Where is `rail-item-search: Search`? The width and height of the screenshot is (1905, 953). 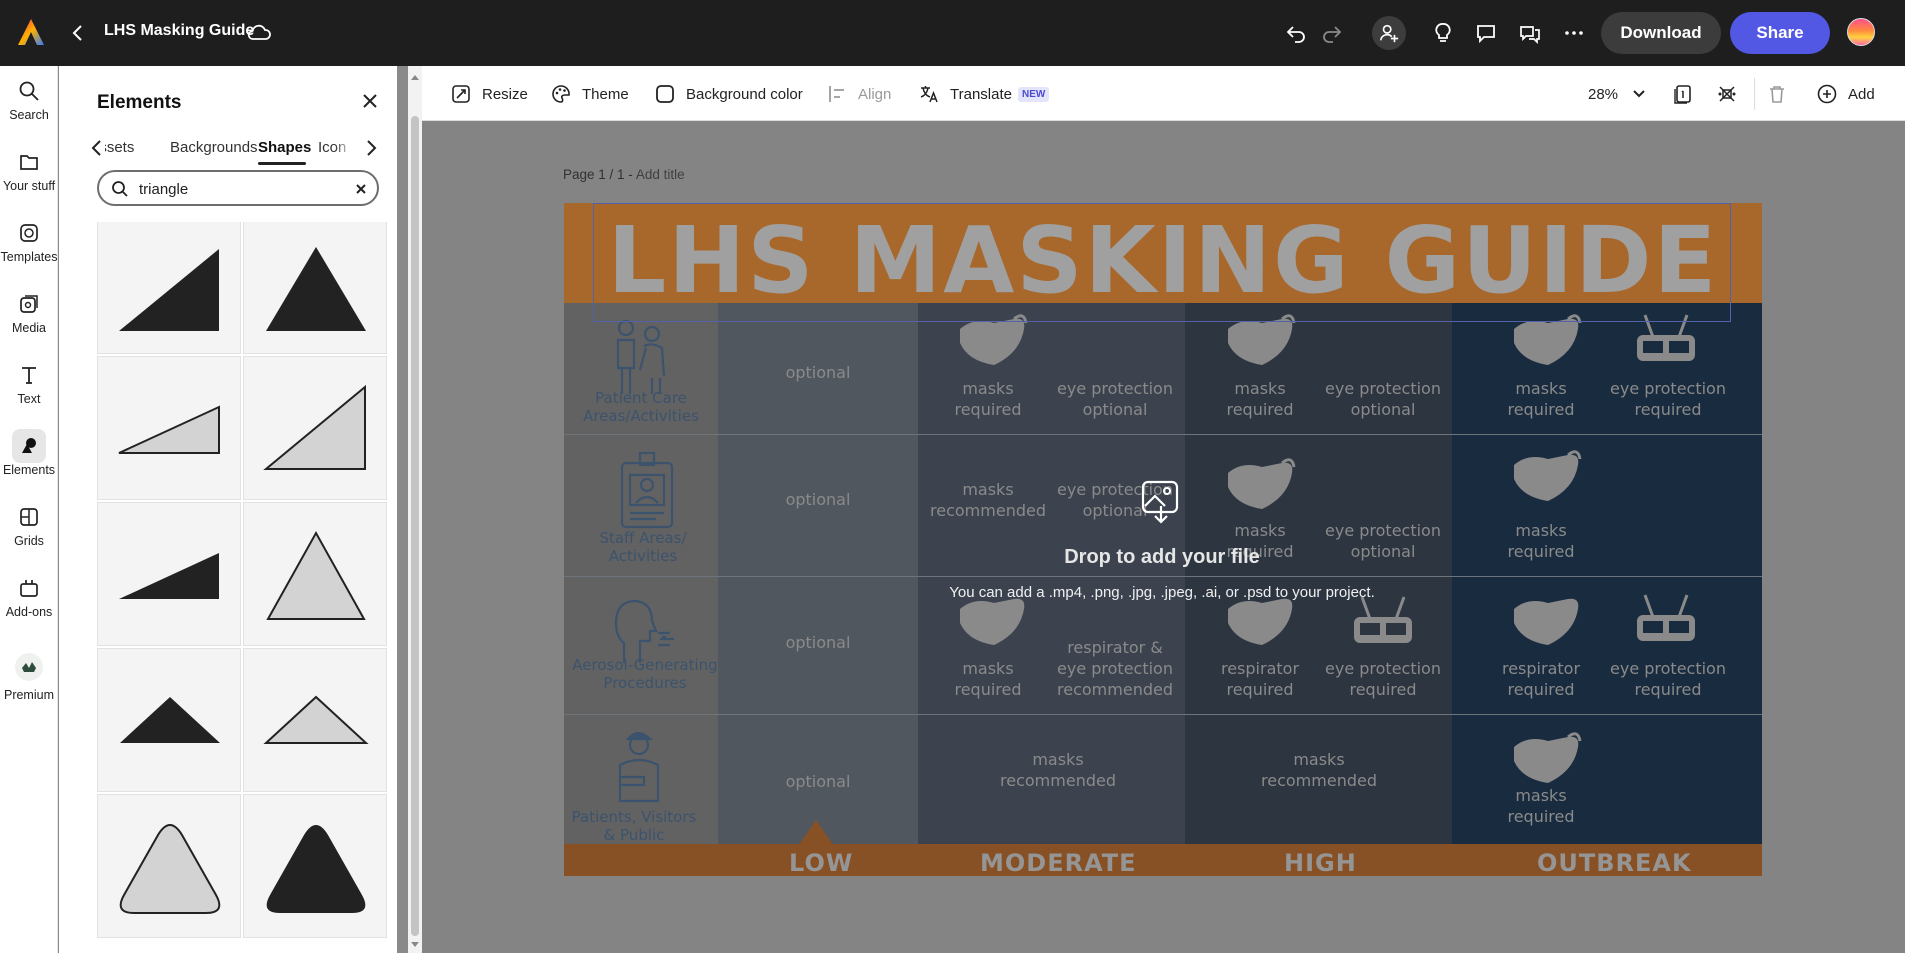
rail-item-search: Search is located at coordinates (29, 98).